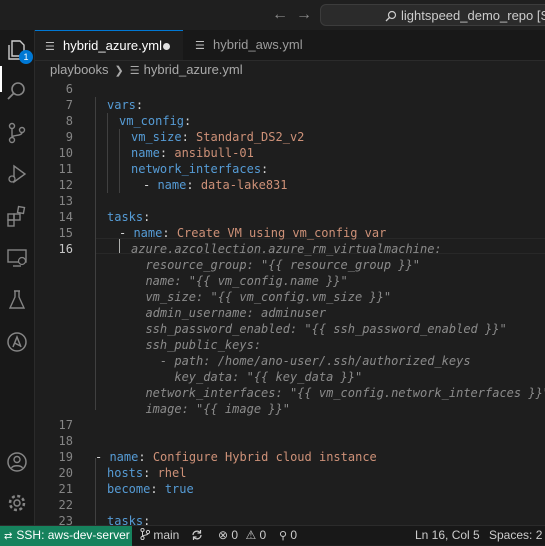  I want to click on back-arrow-icon: ←, so click(280, 15).